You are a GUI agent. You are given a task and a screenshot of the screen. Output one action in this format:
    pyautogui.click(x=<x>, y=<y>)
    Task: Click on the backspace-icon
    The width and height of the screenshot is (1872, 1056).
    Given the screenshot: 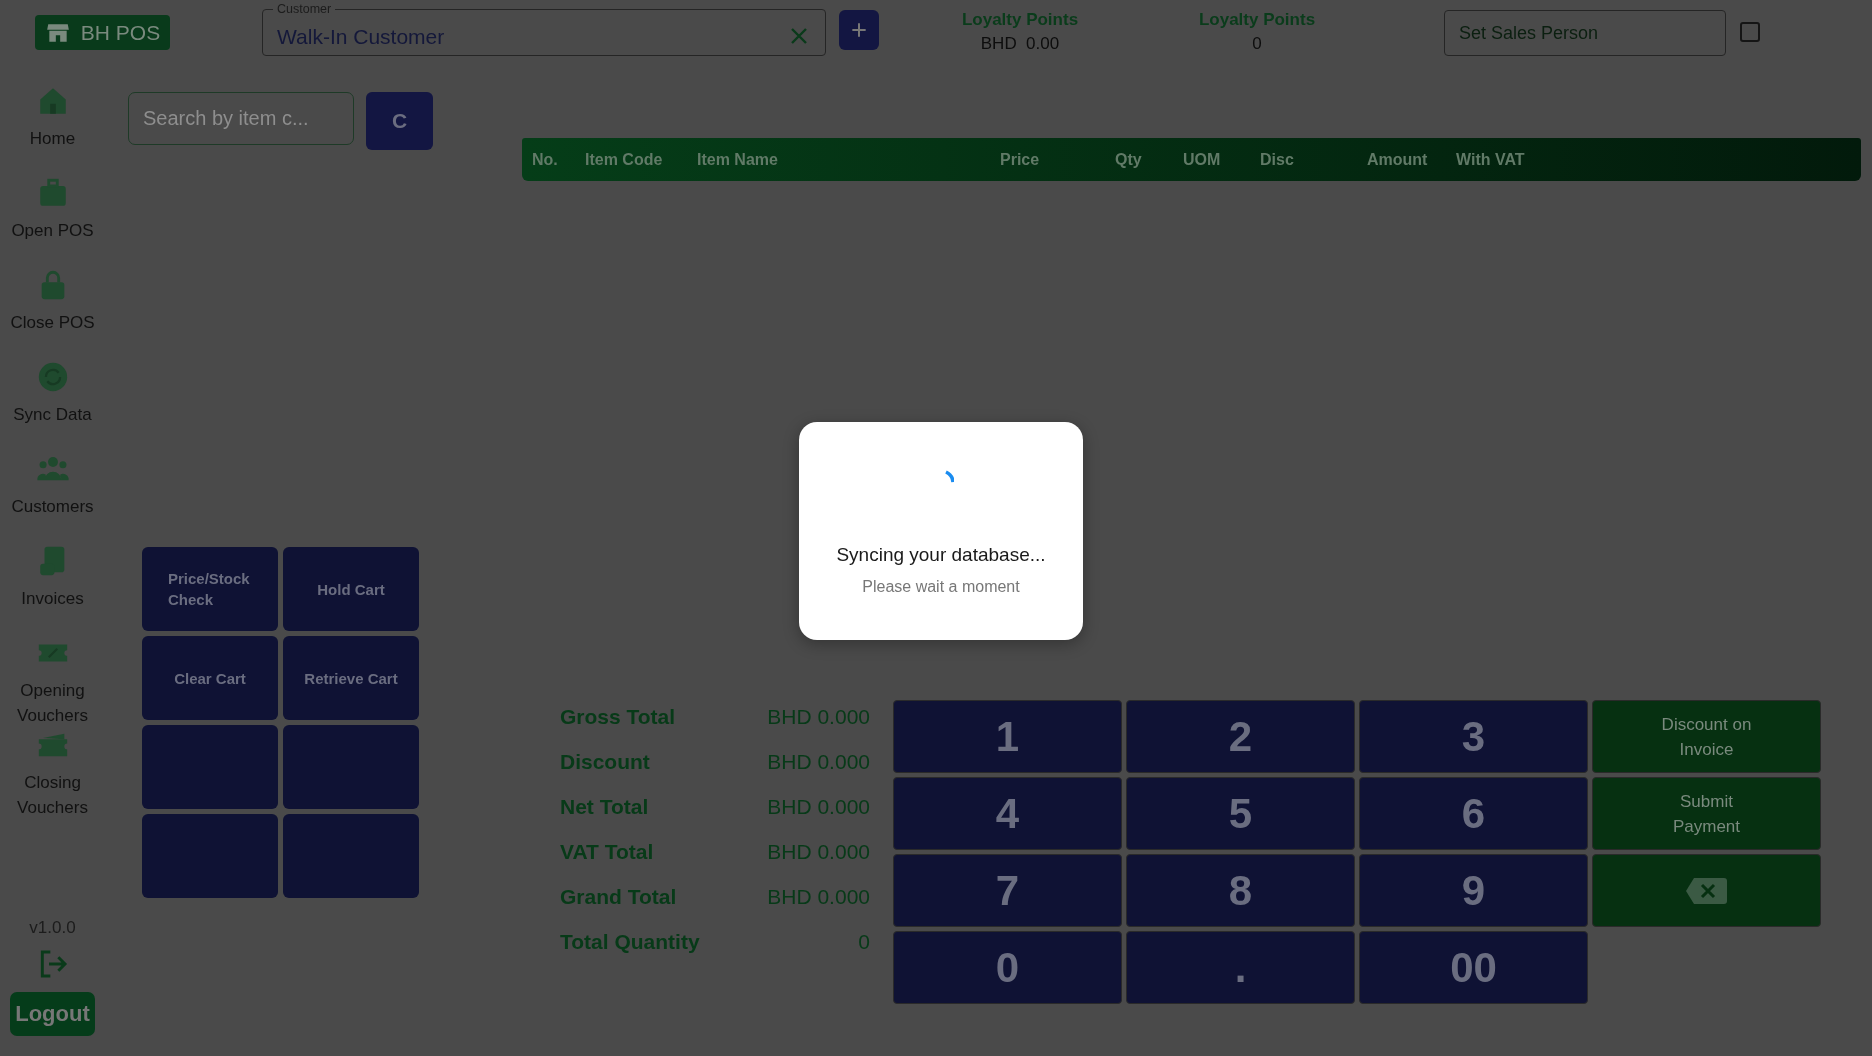 What is the action you would take?
    pyautogui.click(x=1706, y=890)
    